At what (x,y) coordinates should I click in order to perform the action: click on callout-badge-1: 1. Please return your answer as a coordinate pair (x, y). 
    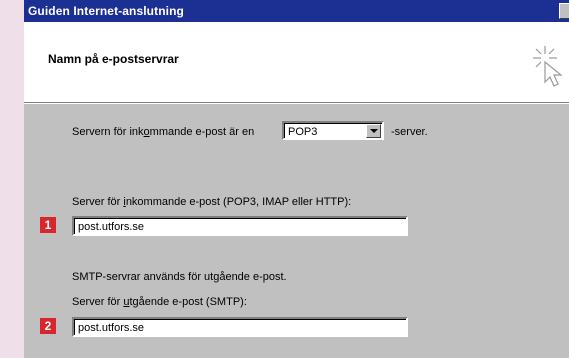
    Looking at the image, I should click on (48, 225).